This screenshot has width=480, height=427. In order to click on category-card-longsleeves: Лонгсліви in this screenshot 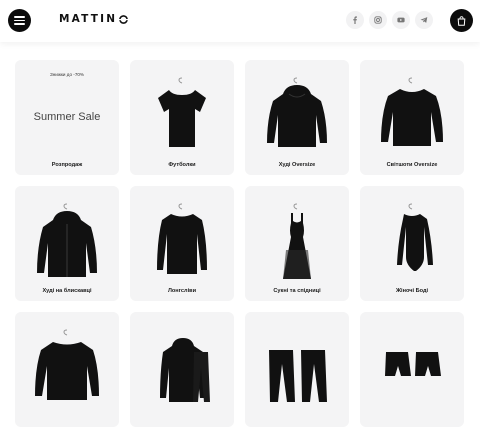, I will do `click(182, 243)`.